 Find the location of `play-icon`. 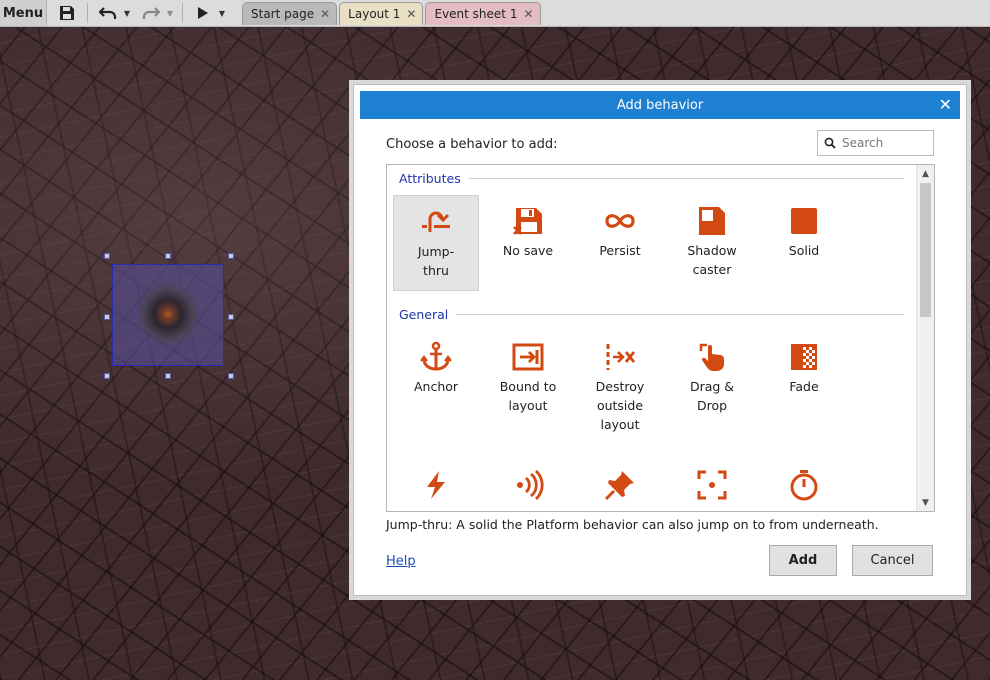

play-icon is located at coordinates (203, 13).